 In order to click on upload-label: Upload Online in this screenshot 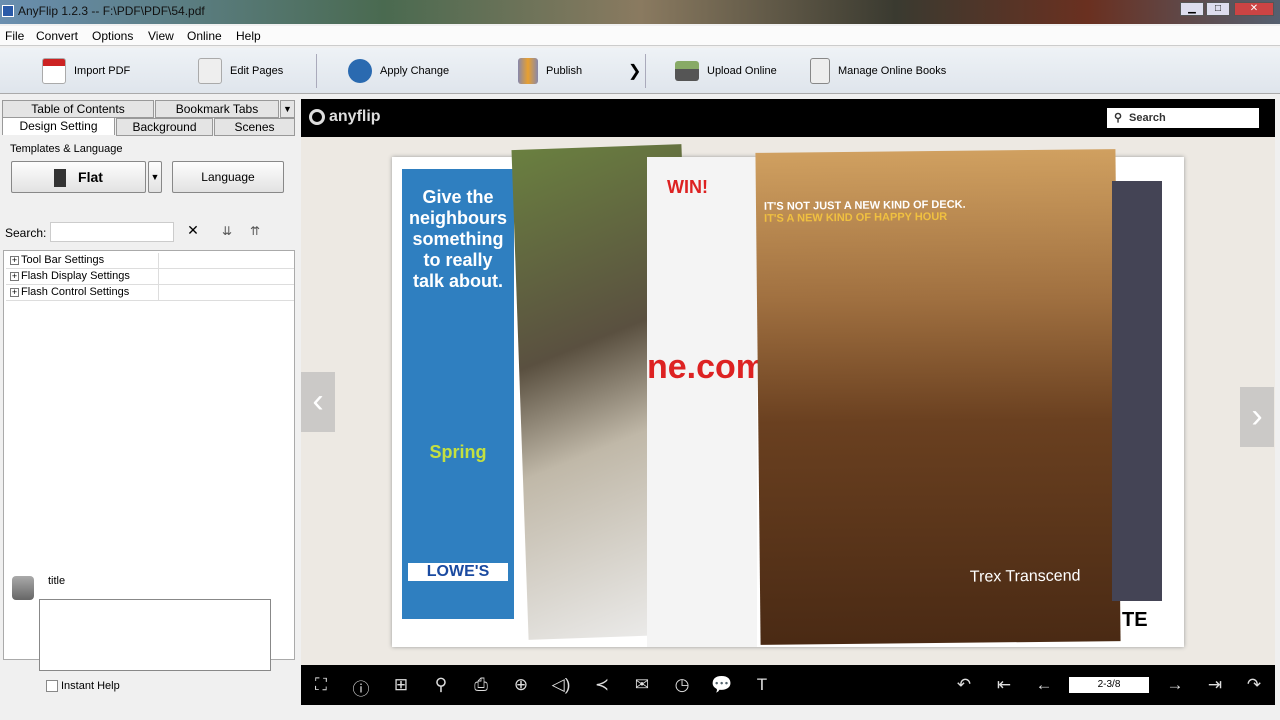, I will do `click(742, 71)`.